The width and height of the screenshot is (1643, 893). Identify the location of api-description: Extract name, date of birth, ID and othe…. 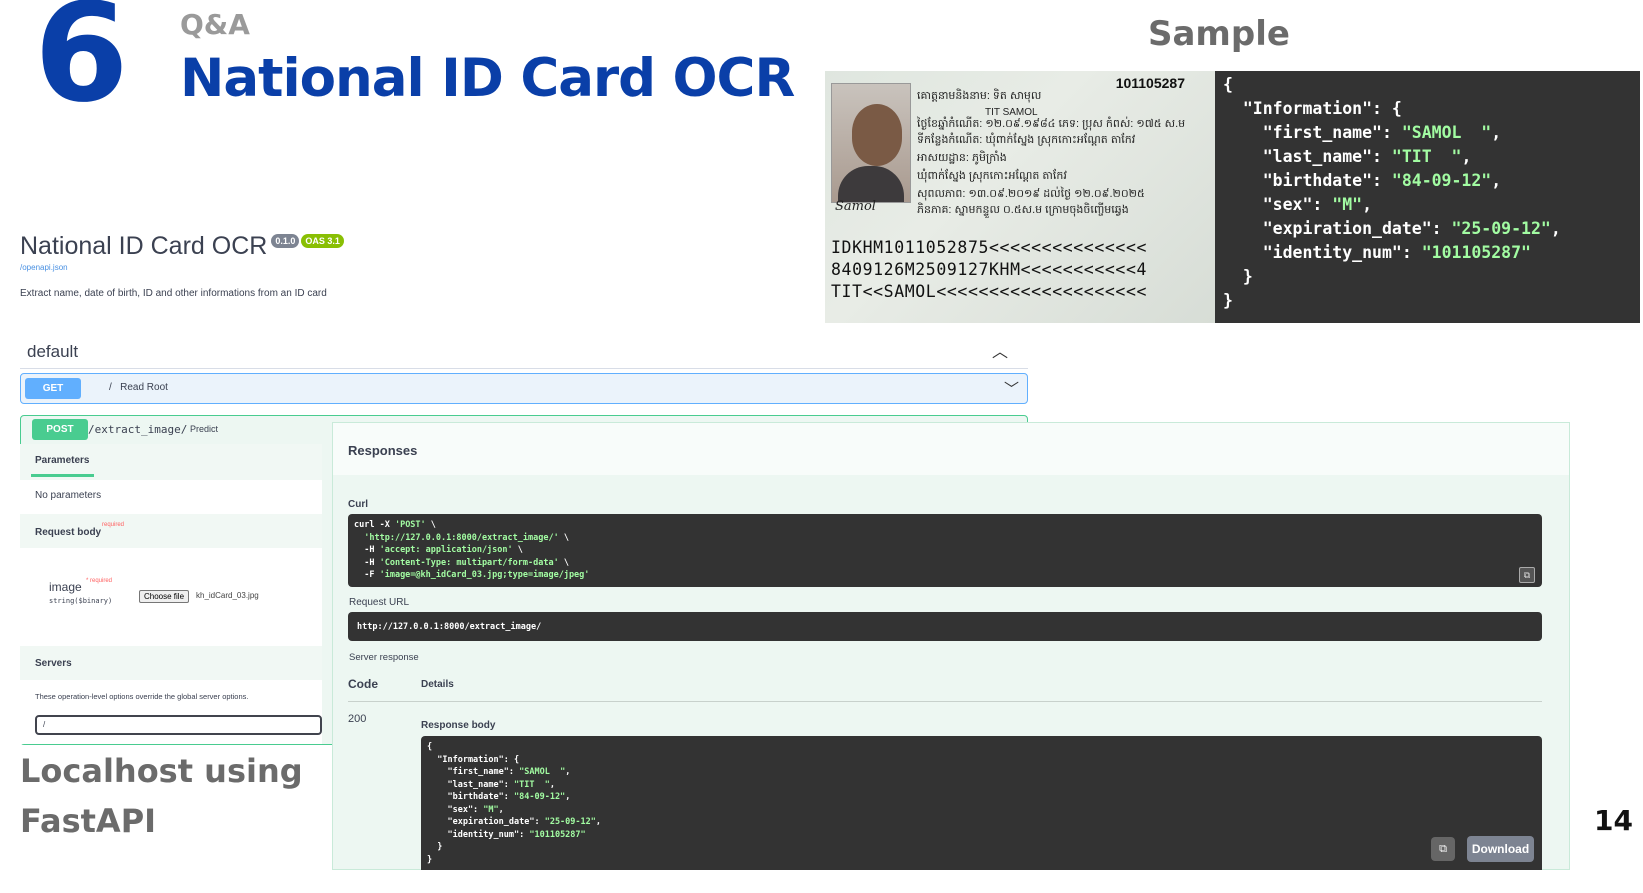
(173, 293).